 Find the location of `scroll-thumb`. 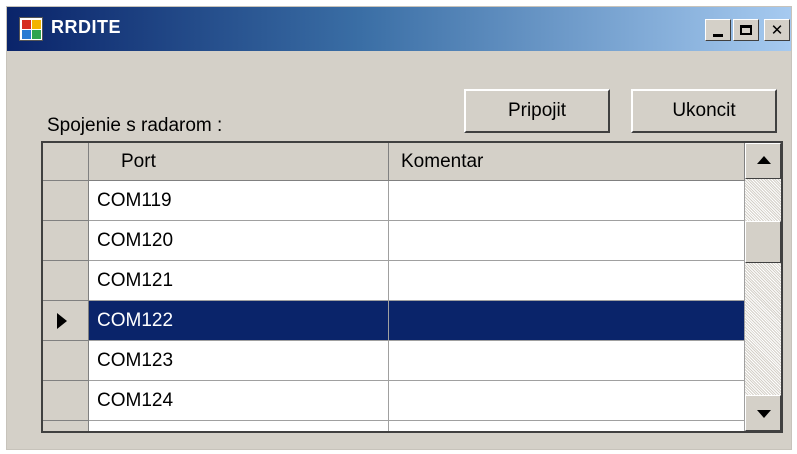

scroll-thumb is located at coordinates (763, 242).